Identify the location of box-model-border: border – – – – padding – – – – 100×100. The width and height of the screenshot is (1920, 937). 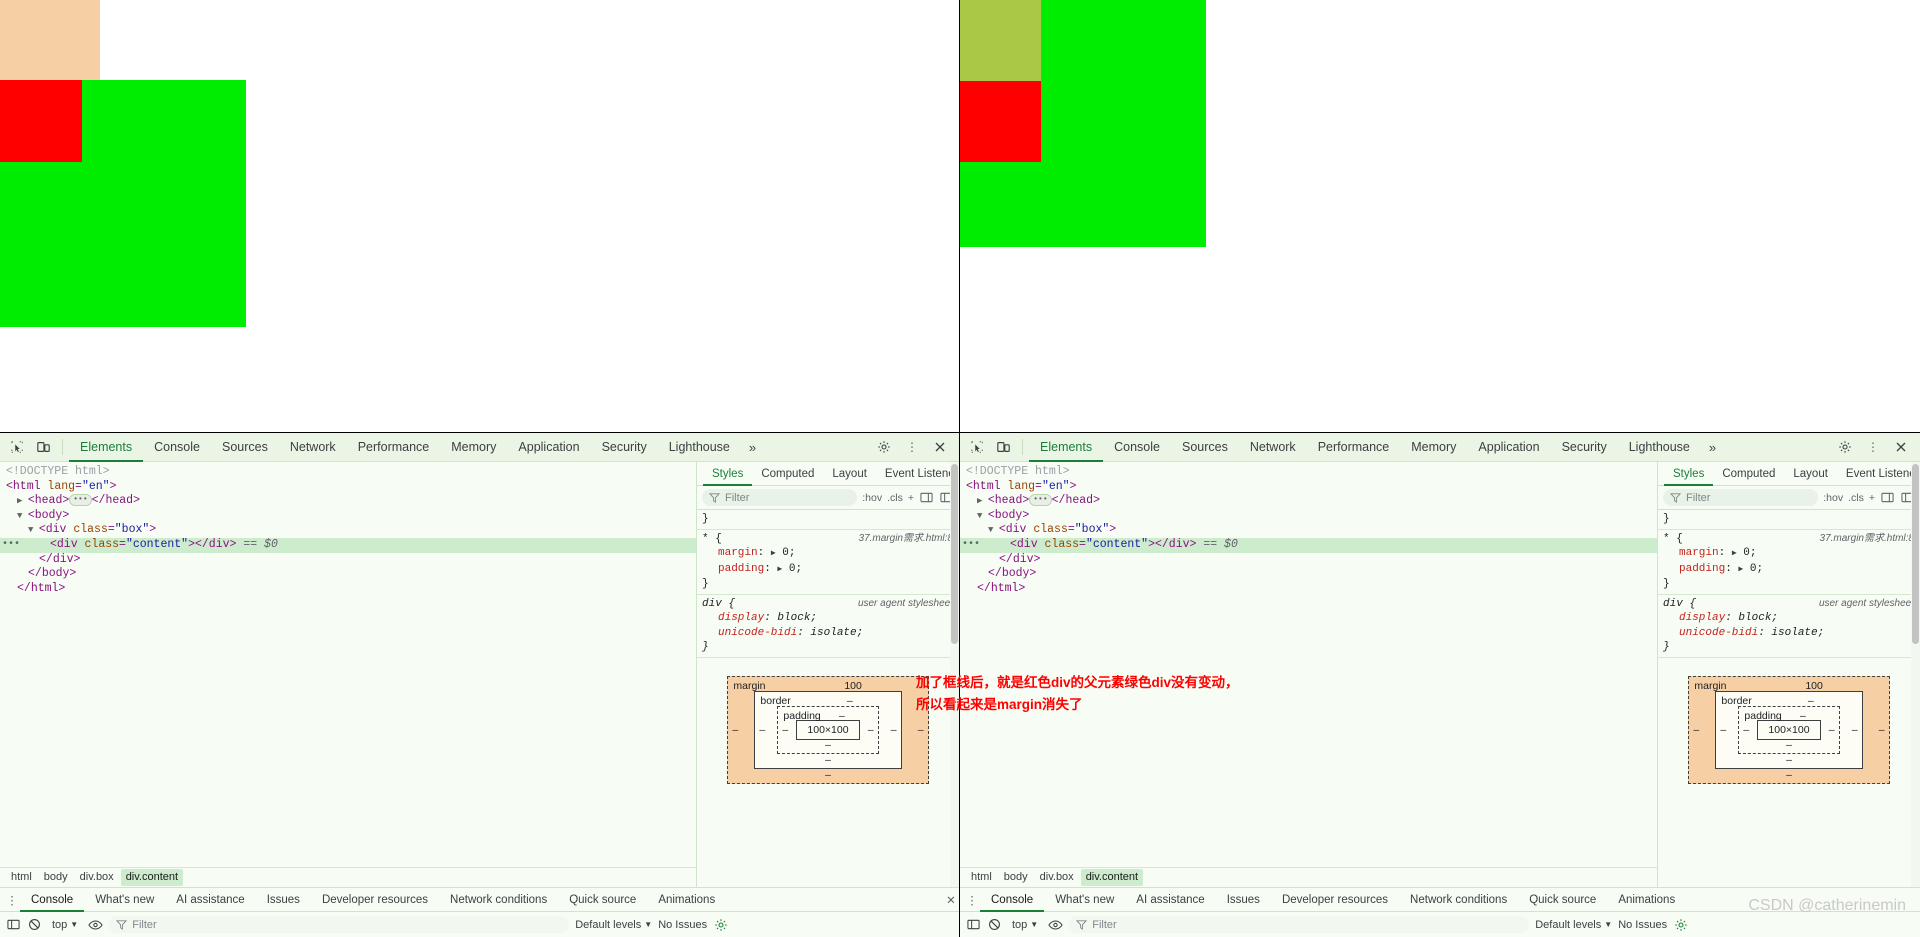
(828, 729).